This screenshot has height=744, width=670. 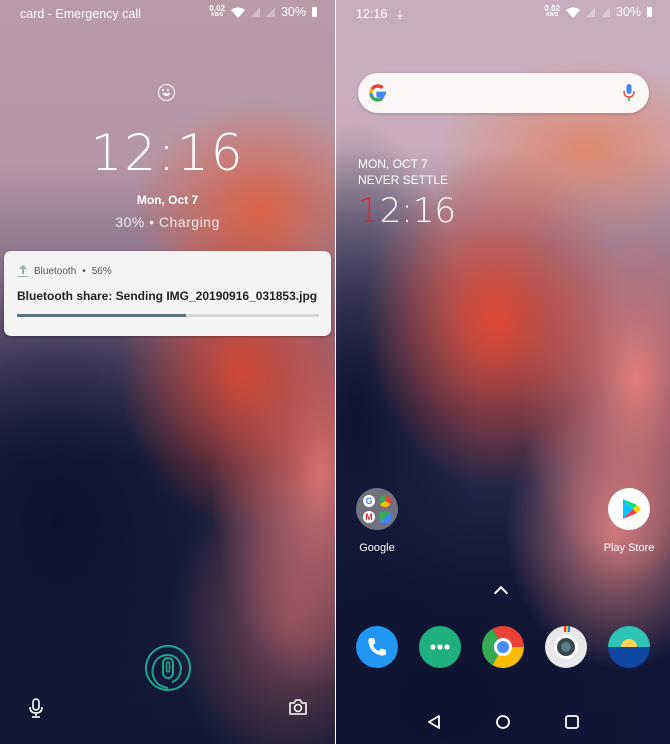 I want to click on back-button, so click(x=434, y=722).